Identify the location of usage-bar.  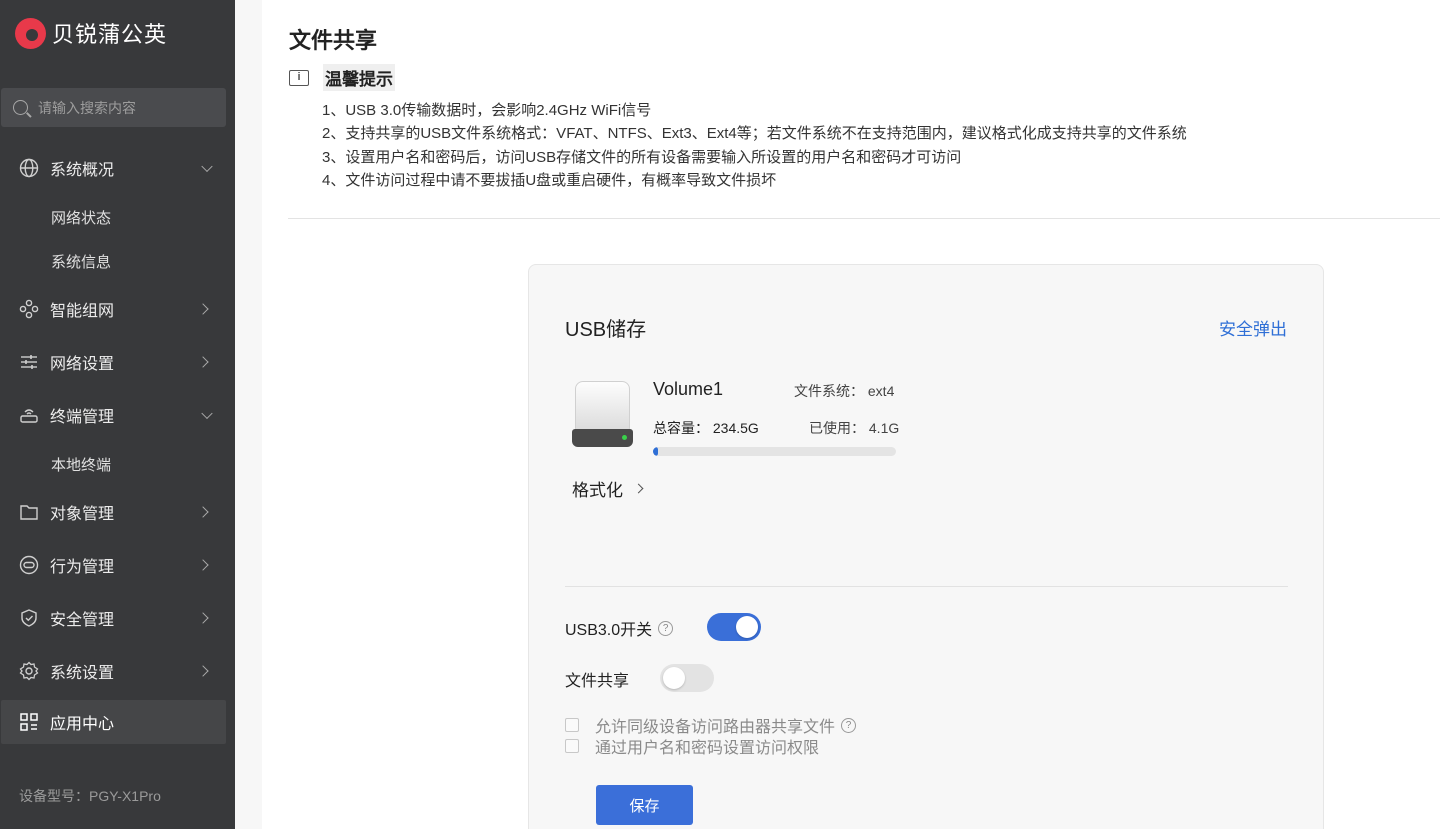
(774, 451).